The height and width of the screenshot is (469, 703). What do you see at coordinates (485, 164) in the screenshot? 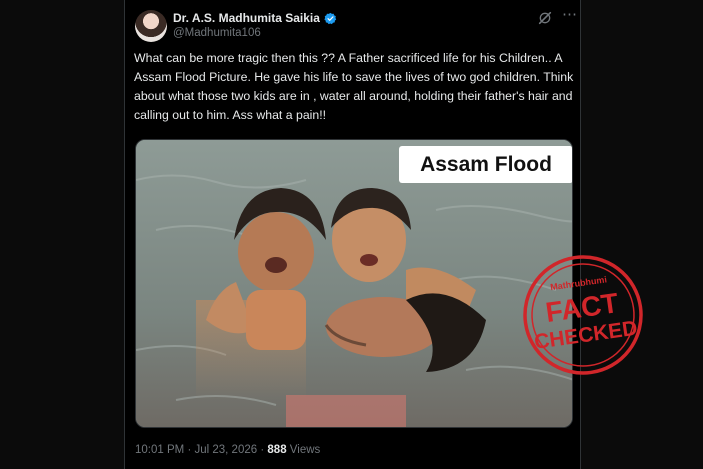
I see `media-caption-badge: Assam Flood` at bounding box center [485, 164].